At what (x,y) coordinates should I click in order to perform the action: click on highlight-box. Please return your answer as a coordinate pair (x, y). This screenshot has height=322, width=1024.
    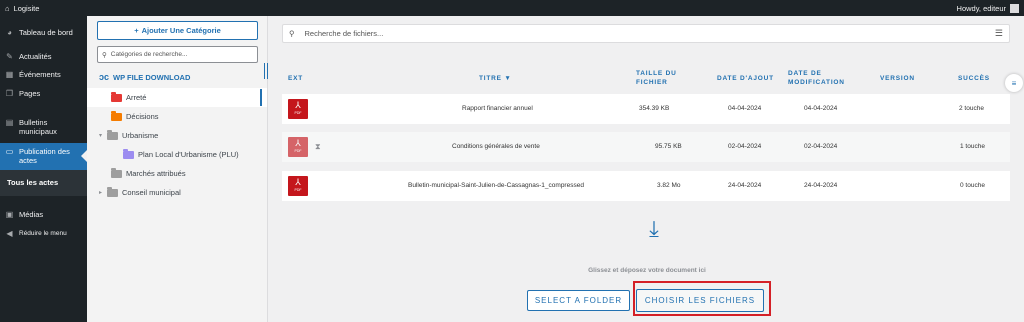
    Looking at the image, I should click on (702, 298).